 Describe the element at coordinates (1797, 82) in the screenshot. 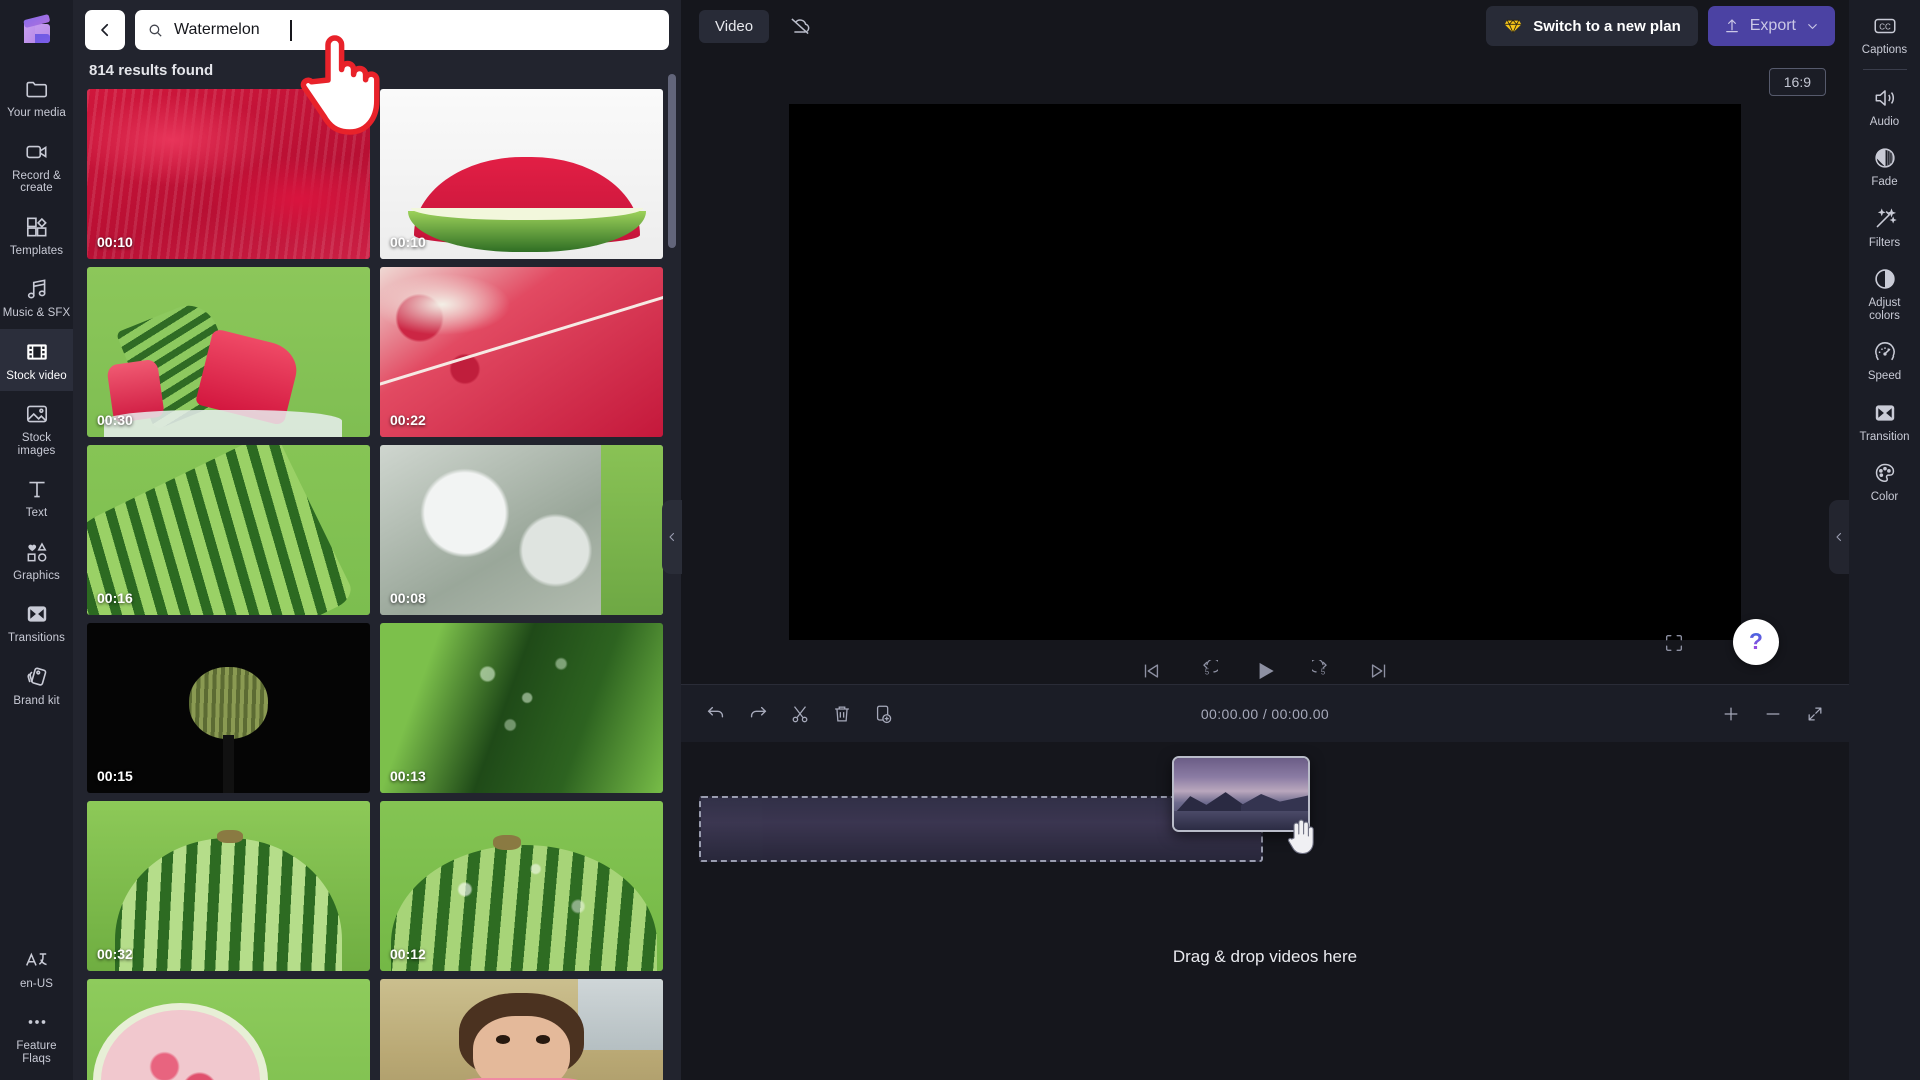

I see `aspect-ratio-badge: 16:9` at that location.